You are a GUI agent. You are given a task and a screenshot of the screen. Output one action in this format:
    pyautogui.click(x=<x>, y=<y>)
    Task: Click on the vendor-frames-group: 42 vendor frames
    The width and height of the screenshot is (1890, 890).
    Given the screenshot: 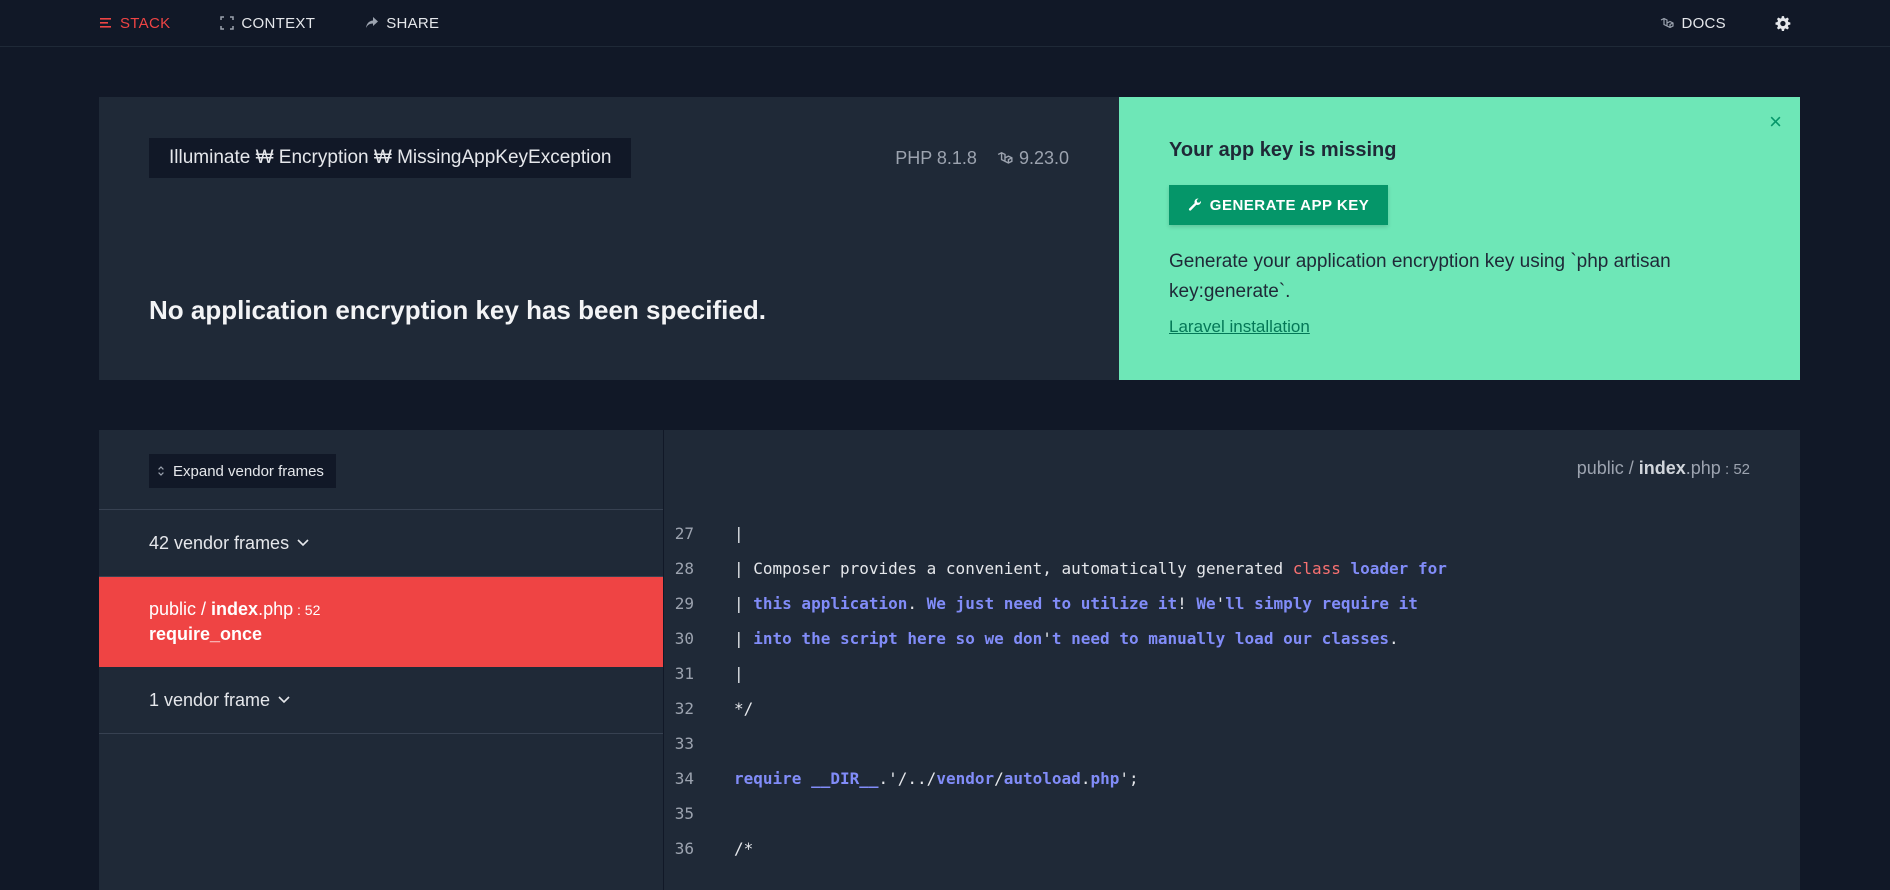 What is the action you would take?
    pyautogui.click(x=381, y=543)
    